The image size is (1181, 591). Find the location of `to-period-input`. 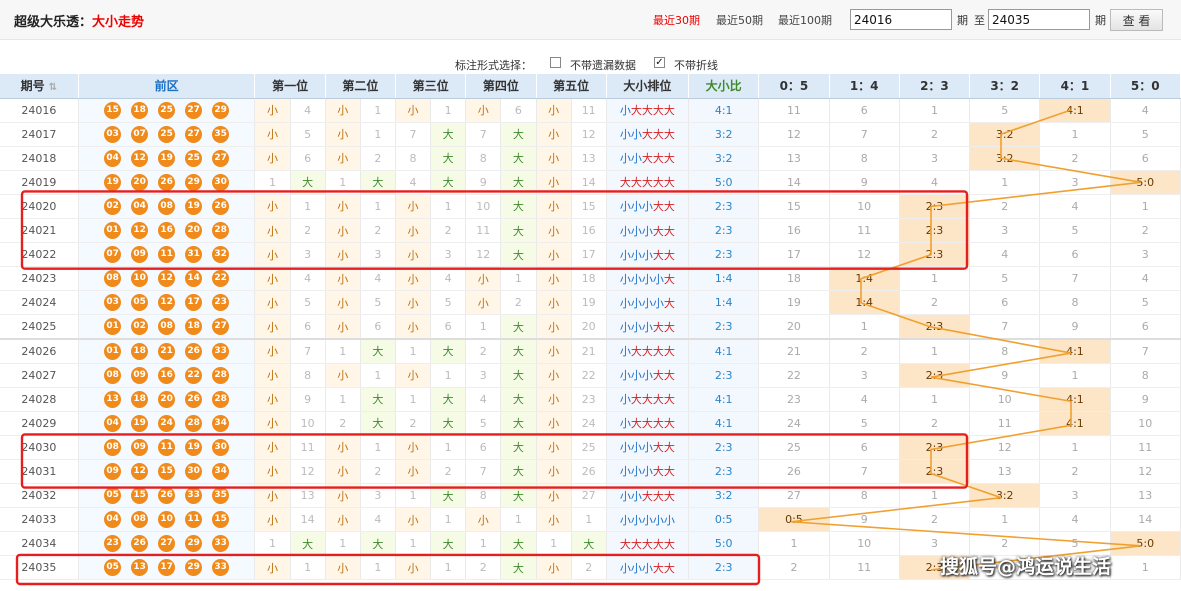

to-period-input is located at coordinates (1039, 19).